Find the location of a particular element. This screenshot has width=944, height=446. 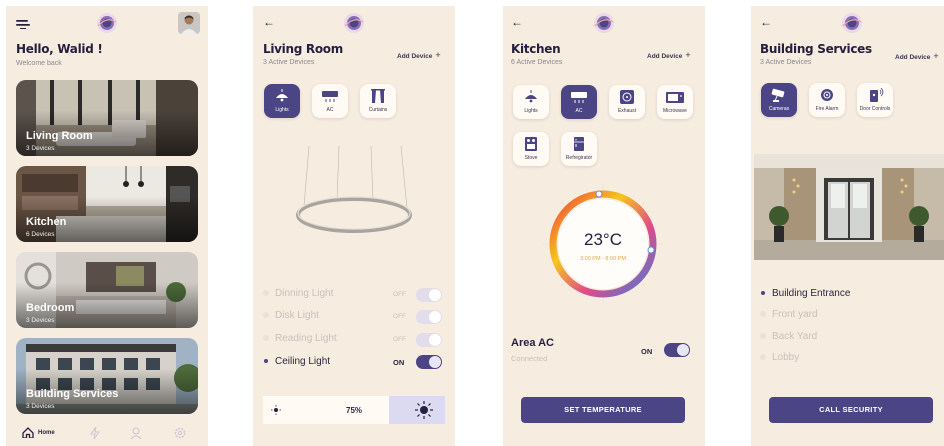

location-building-entrance: Building Entrance is located at coordinates (805, 293).